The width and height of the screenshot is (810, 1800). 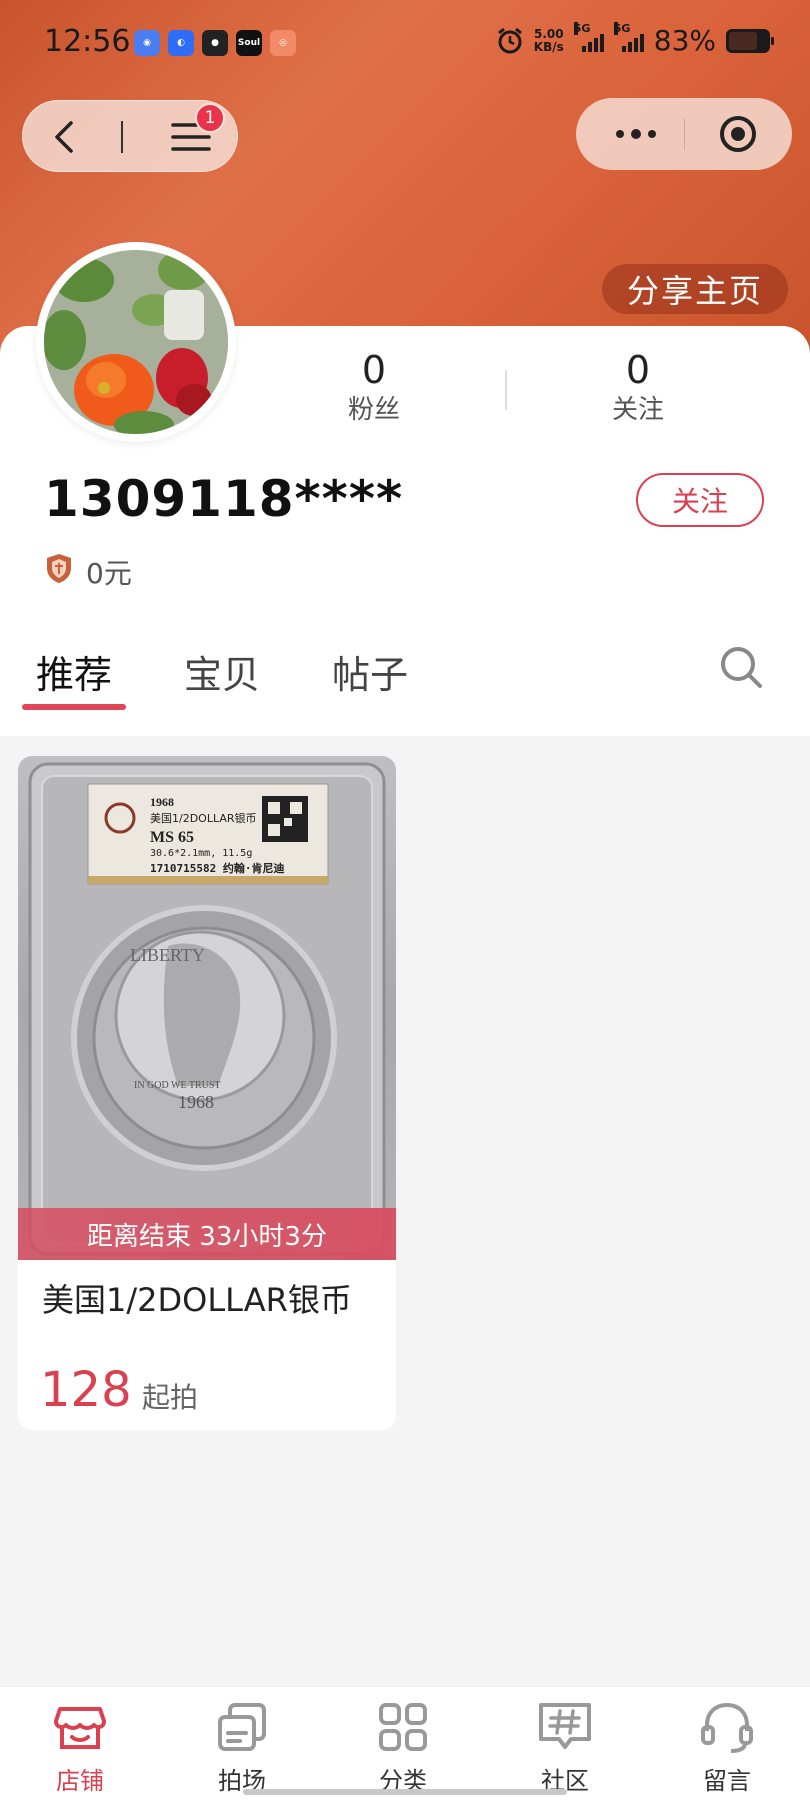 I want to click on notification-badge: 1, so click(x=210, y=118).